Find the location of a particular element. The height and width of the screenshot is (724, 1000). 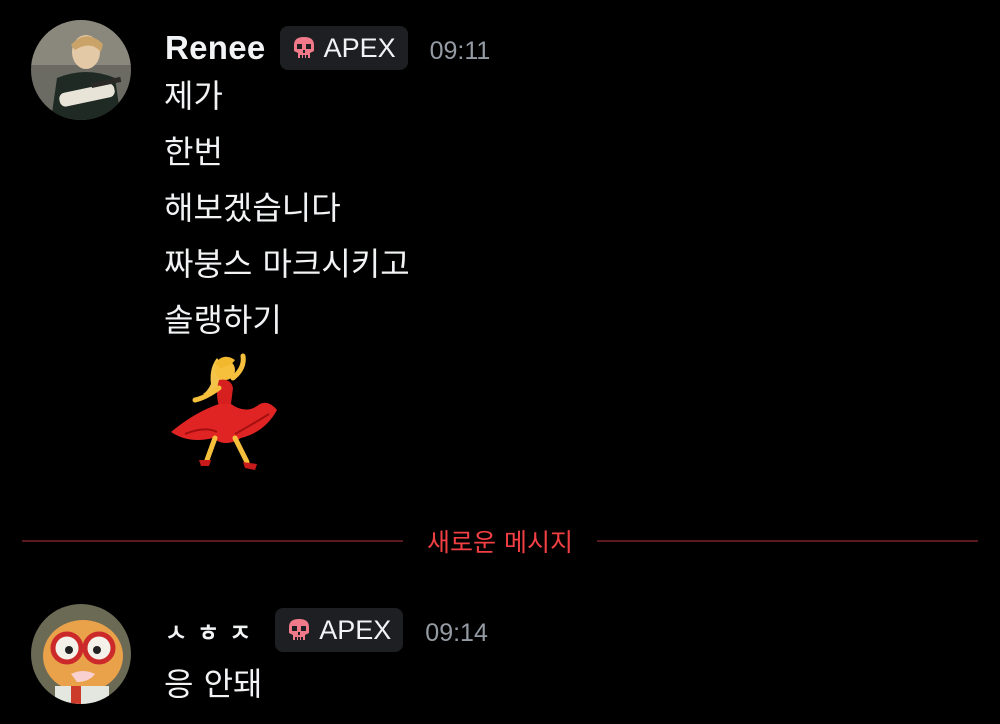

message-line: 한번 is located at coordinates (193, 152).